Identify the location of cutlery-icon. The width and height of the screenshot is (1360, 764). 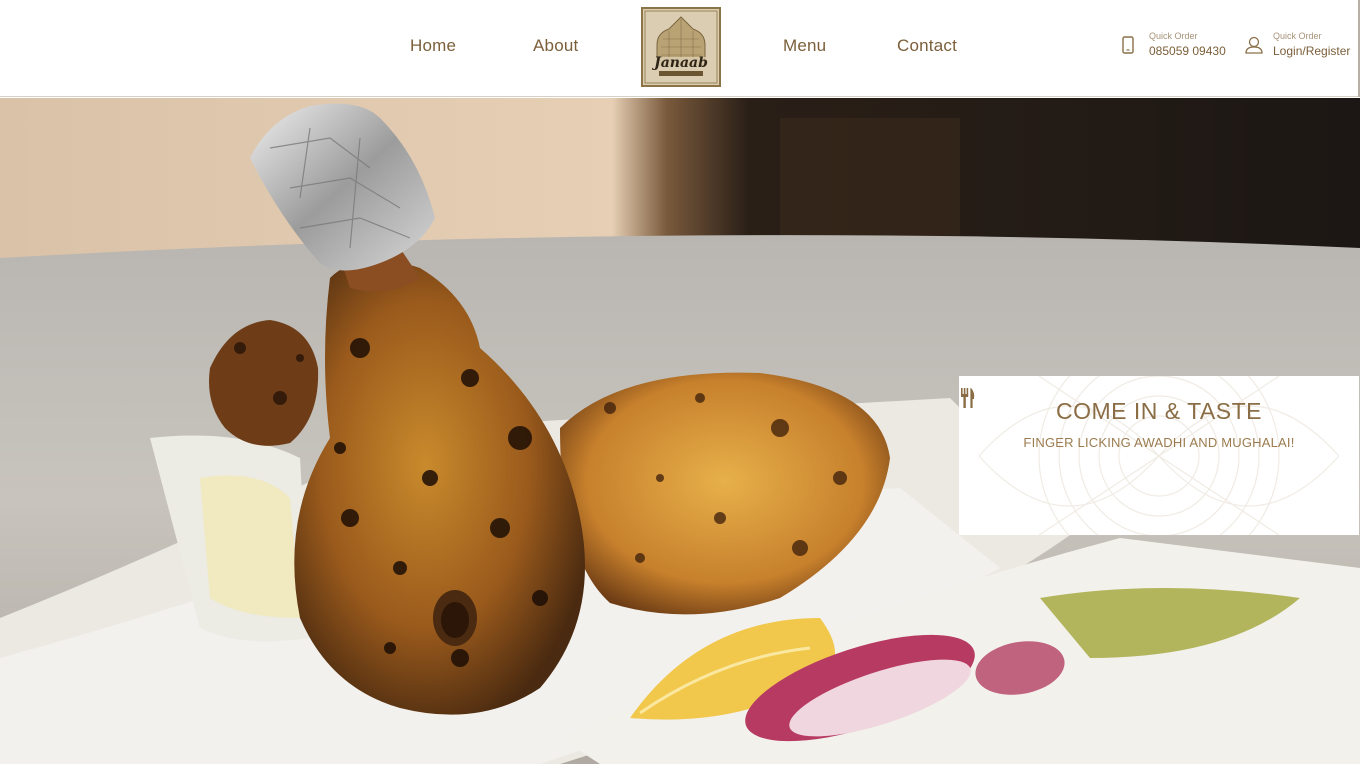
(968, 398).